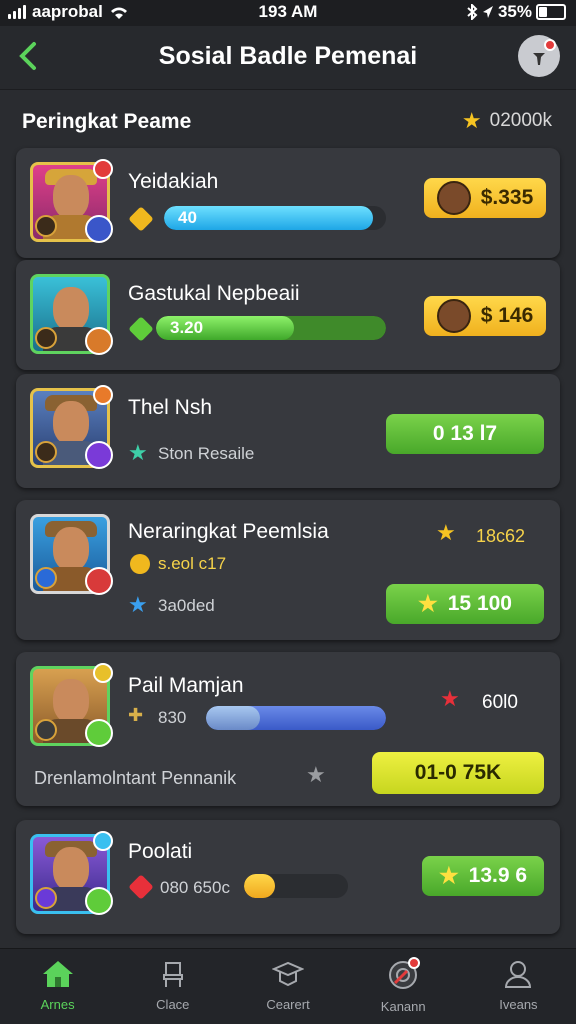 The image size is (576, 1024). Describe the element at coordinates (228, 531) in the screenshot. I see `player-name: Neraringkat Peemlsia` at that location.